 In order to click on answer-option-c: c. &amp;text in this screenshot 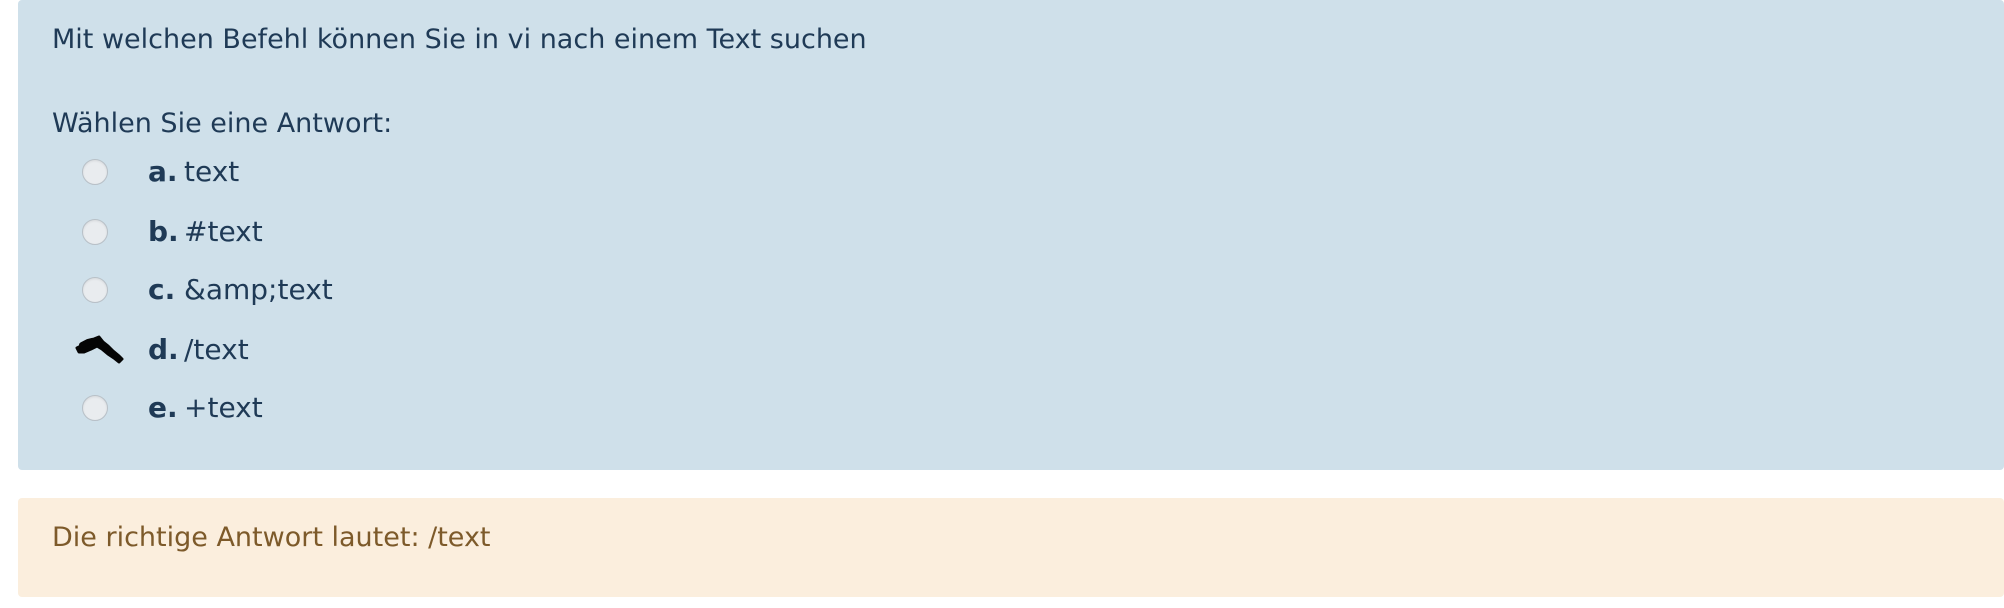, I will do `click(410, 290)`.